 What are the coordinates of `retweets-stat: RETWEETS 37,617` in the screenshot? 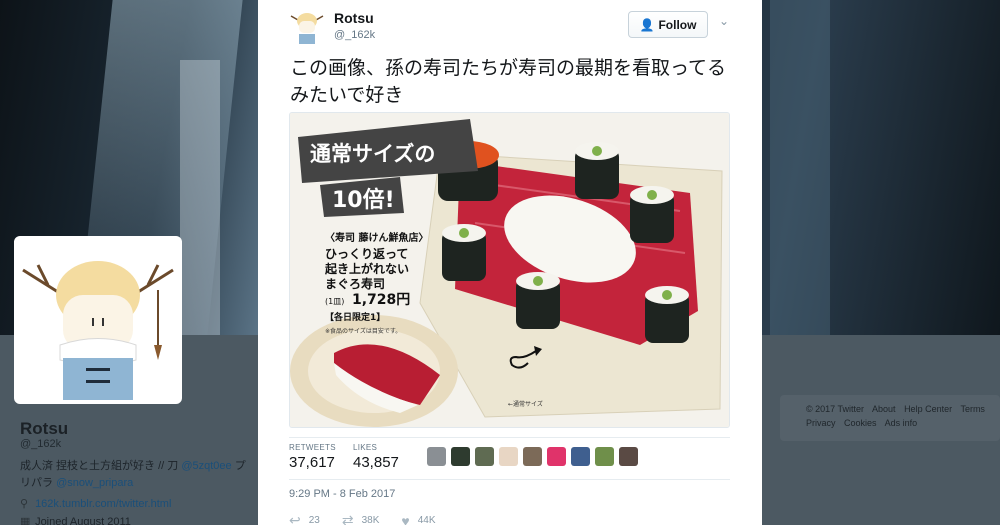 It's located at (312, 457).